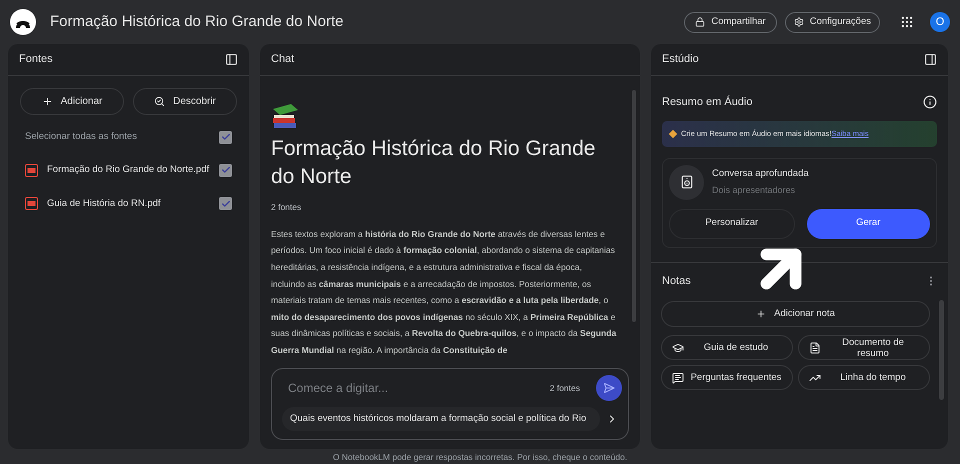 This screenshot has width=960, height=464. What do you see at coordinates (128, 203) in the screenshot?
I see `source-name: Guia de História do RN.pdf` at bounding box center [128, 203].